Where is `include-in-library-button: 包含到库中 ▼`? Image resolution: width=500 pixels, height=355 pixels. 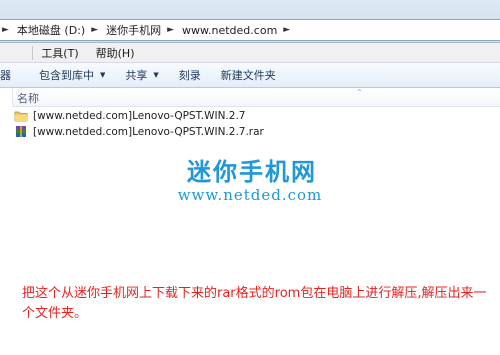
include-in-library-button: 包含到库中 ▼ is located at coordinates (72, 75).